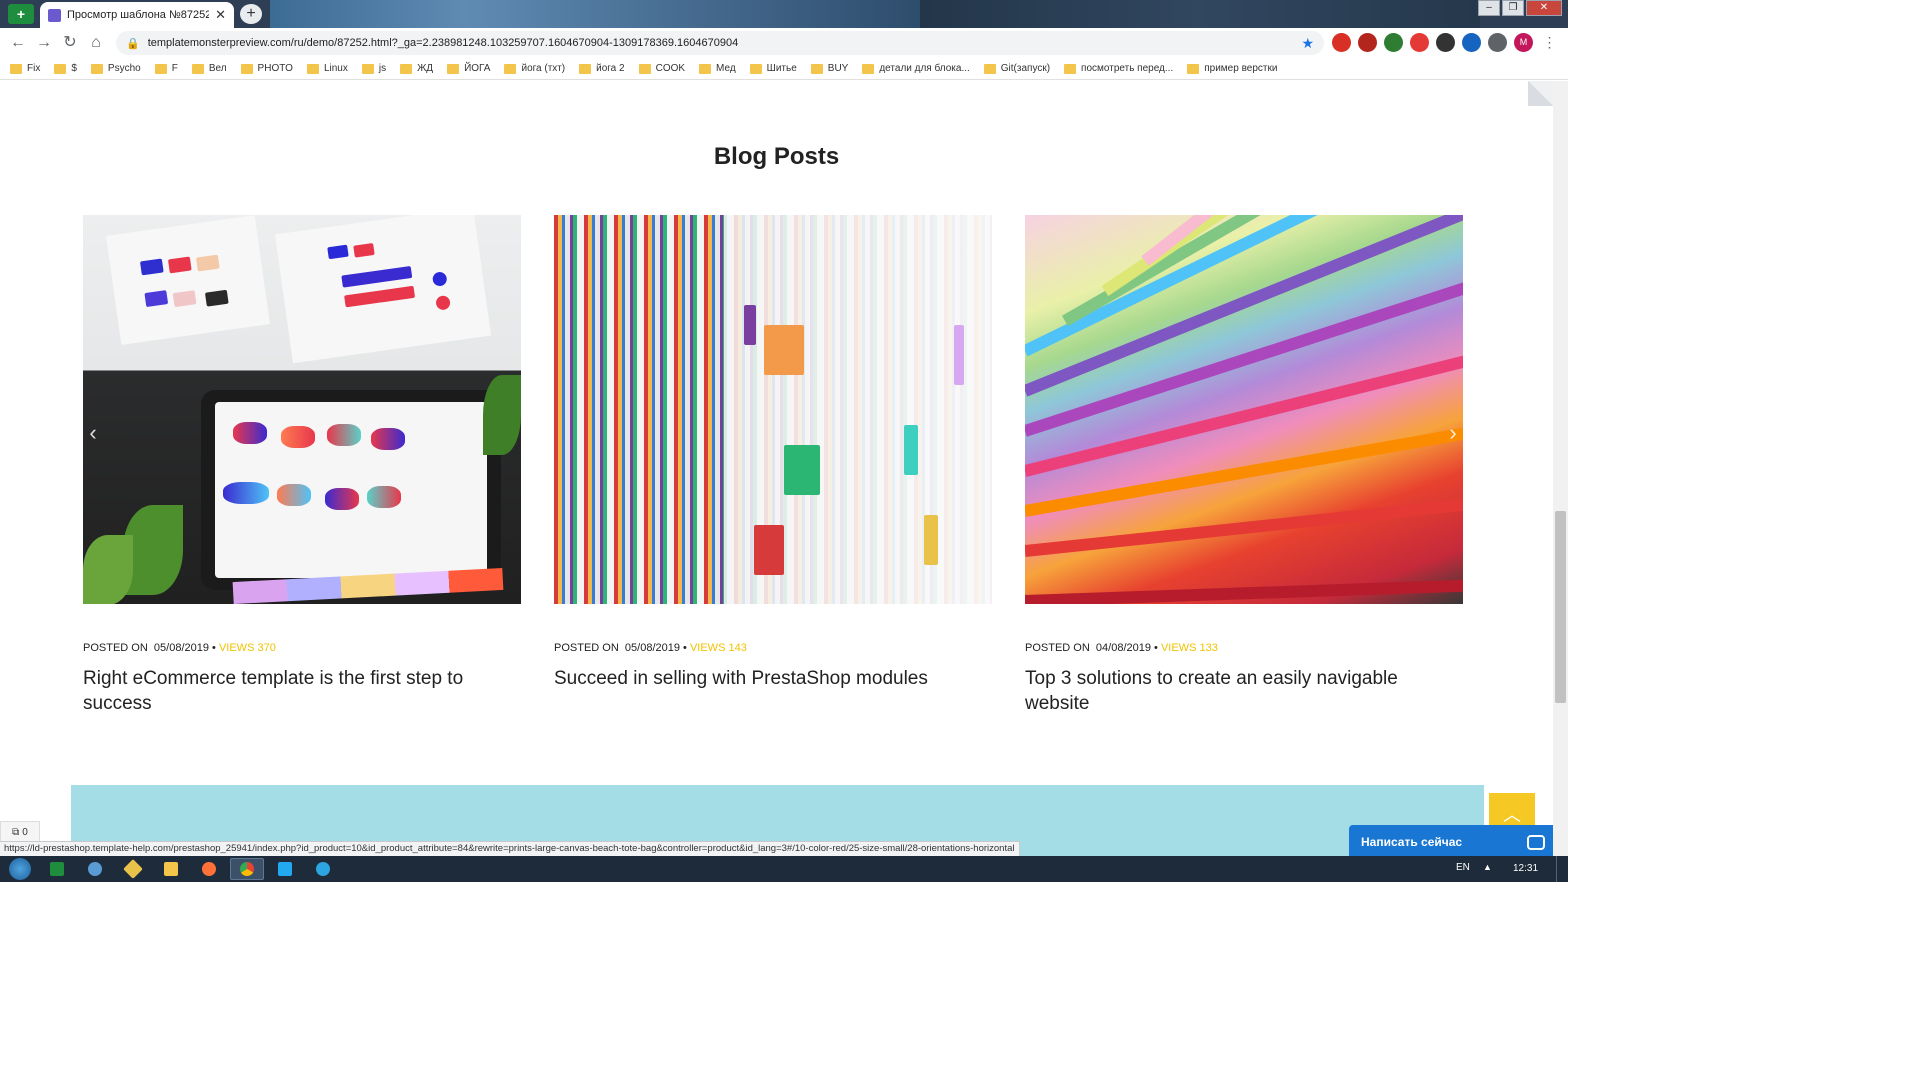 This screenshot has height=1080, width=1920. What do you see at coordinates (133, 43) in the screenshot?
I see `lock-icon: 🔒` at bounding box center [133, 43].